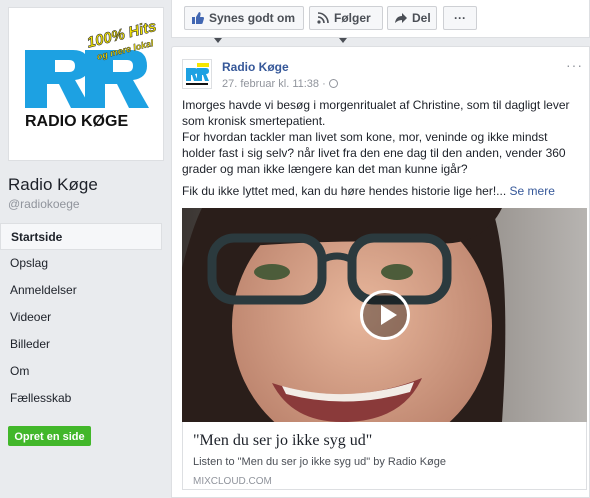 The width and height of the screenshot is (590, 498). I want to click on share-label: Del, so click(421, 18).